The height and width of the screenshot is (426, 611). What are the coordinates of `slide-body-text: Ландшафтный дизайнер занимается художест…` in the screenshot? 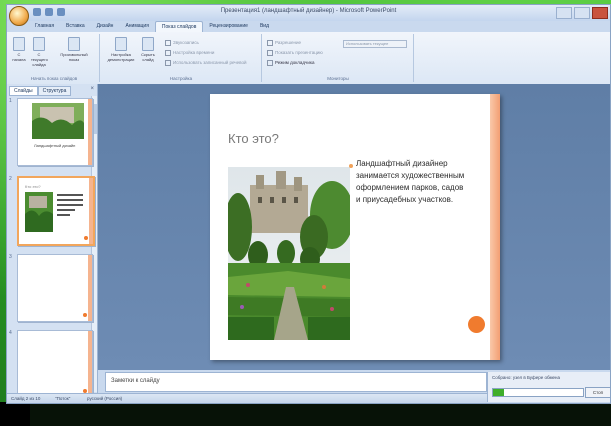 It's located at (412, 182).